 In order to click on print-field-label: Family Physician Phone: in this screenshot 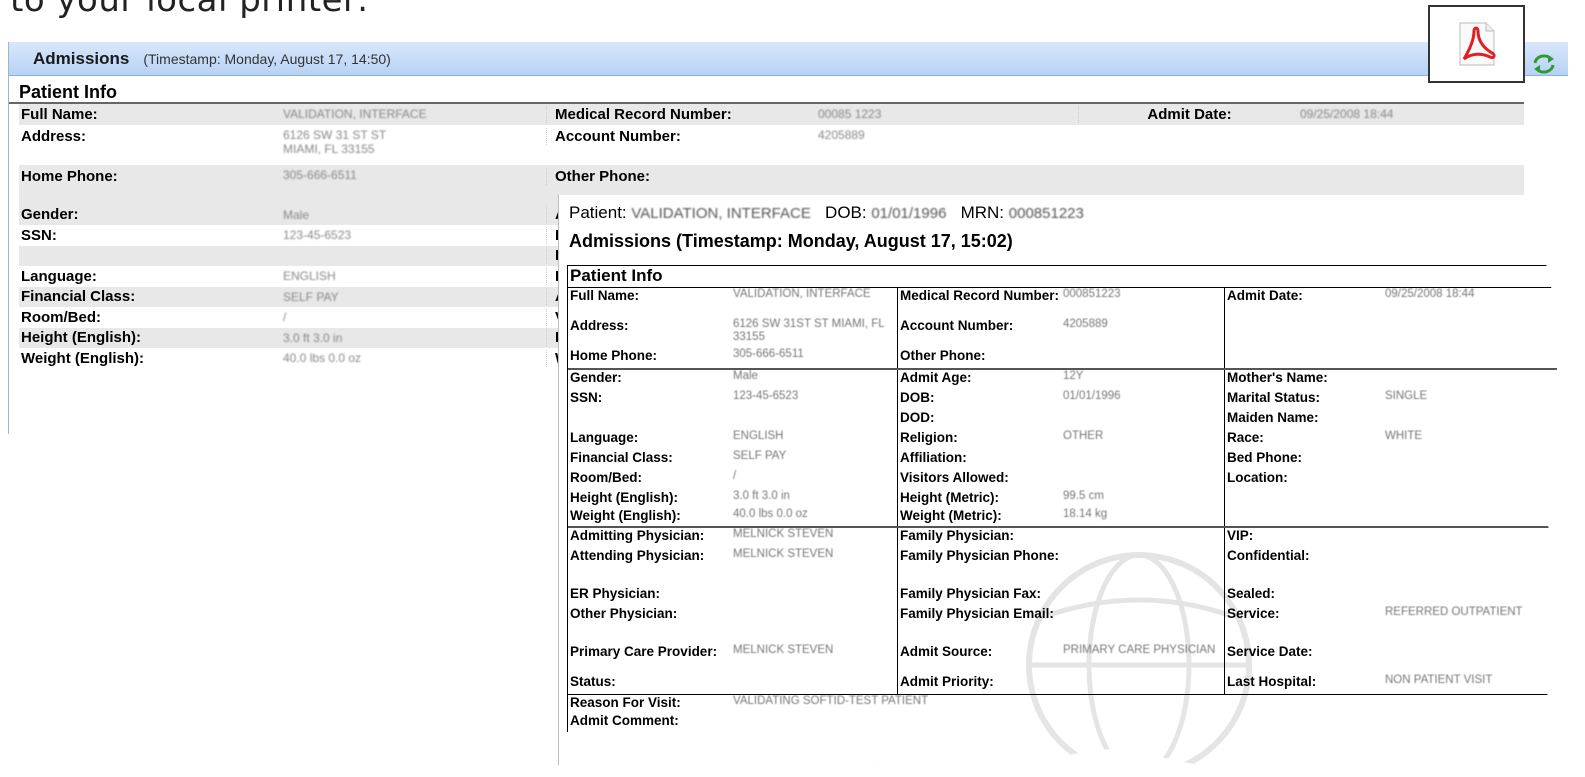, I will do `click(980, 555)`.